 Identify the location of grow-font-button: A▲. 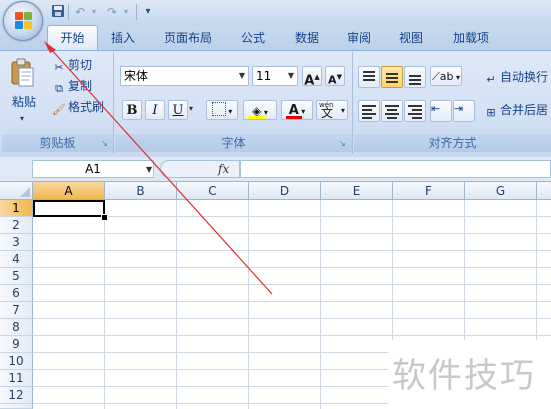
(312, 77).